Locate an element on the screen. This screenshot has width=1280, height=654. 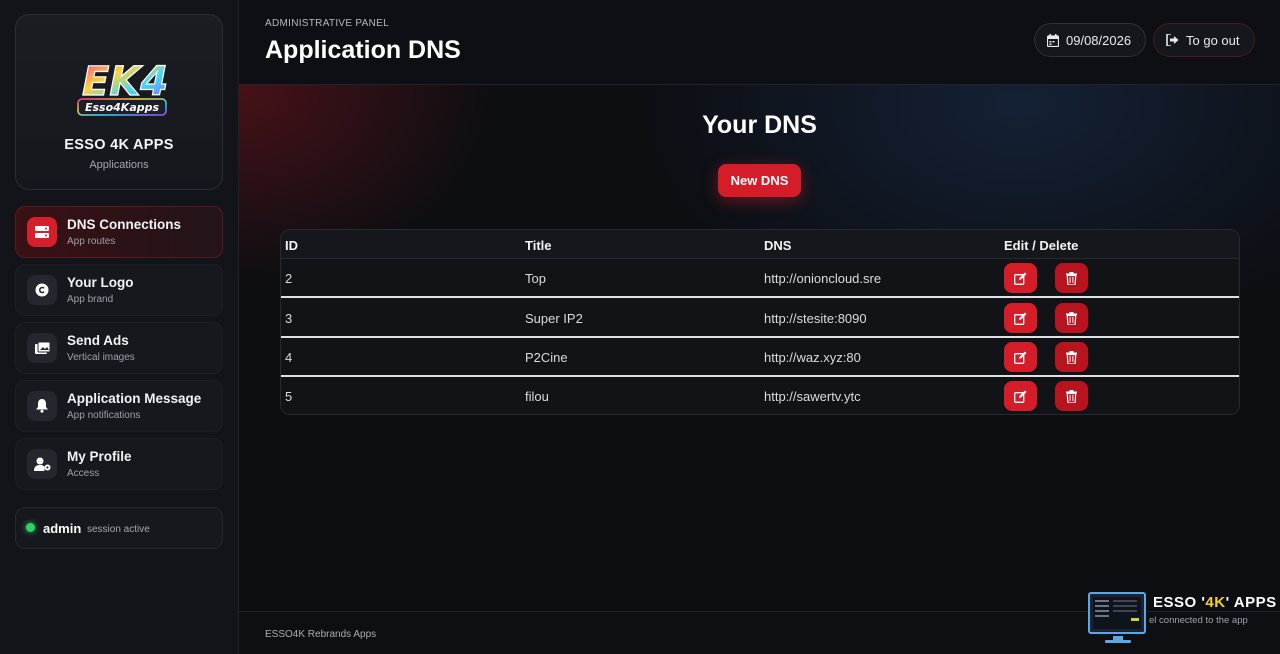
brand-subtitle: Applications is located at coordinates (119, 165).